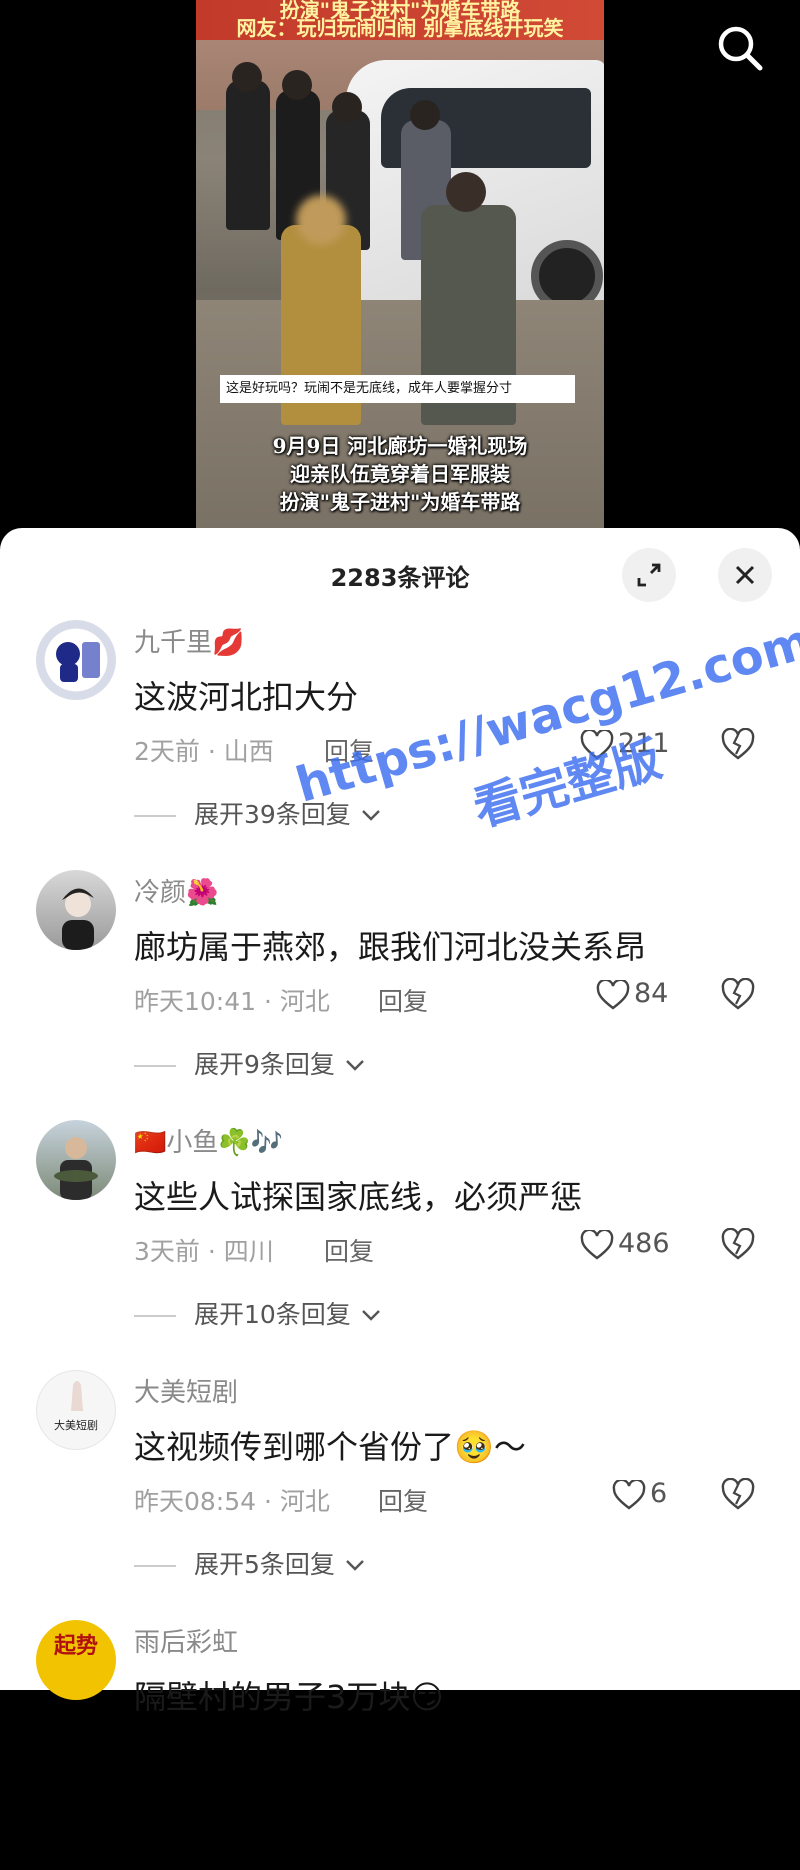 Image resolution: width=800 pixels, height=1870 pixels. Describe the element at coordinates (204, 1251) in the screenshot. I see `comment-meta: 3天前 · 四川` at that location.